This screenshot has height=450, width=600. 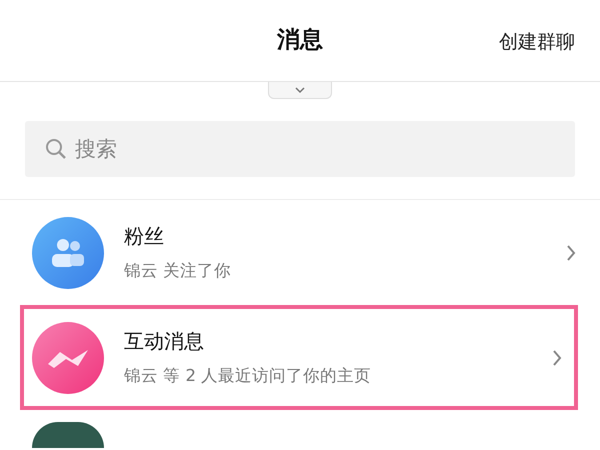 I want to click on item-title: 互动消息, so click(x=164, y=342).